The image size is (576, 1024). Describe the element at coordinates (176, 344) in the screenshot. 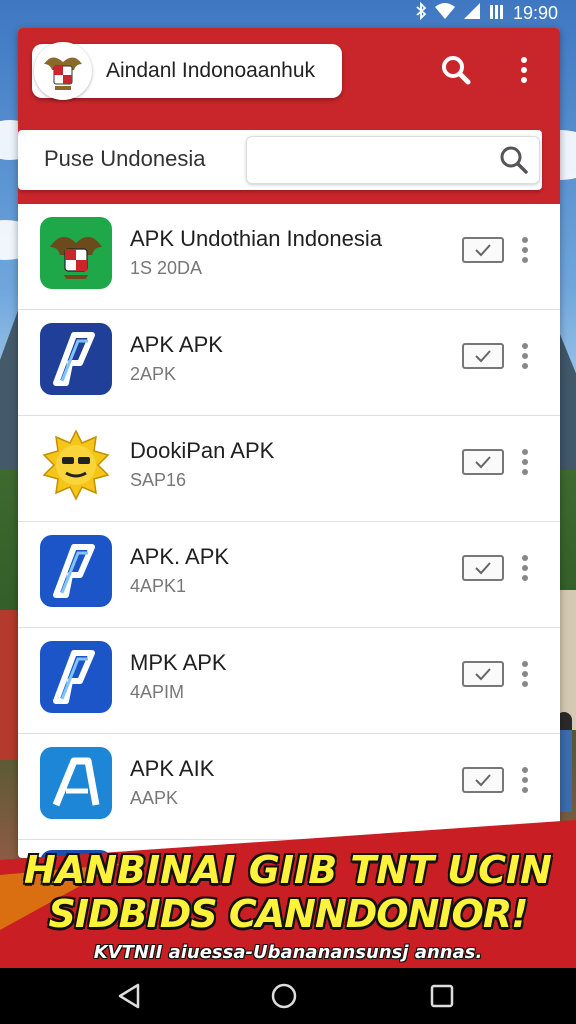

I see `app-name: APK APK` at that location.